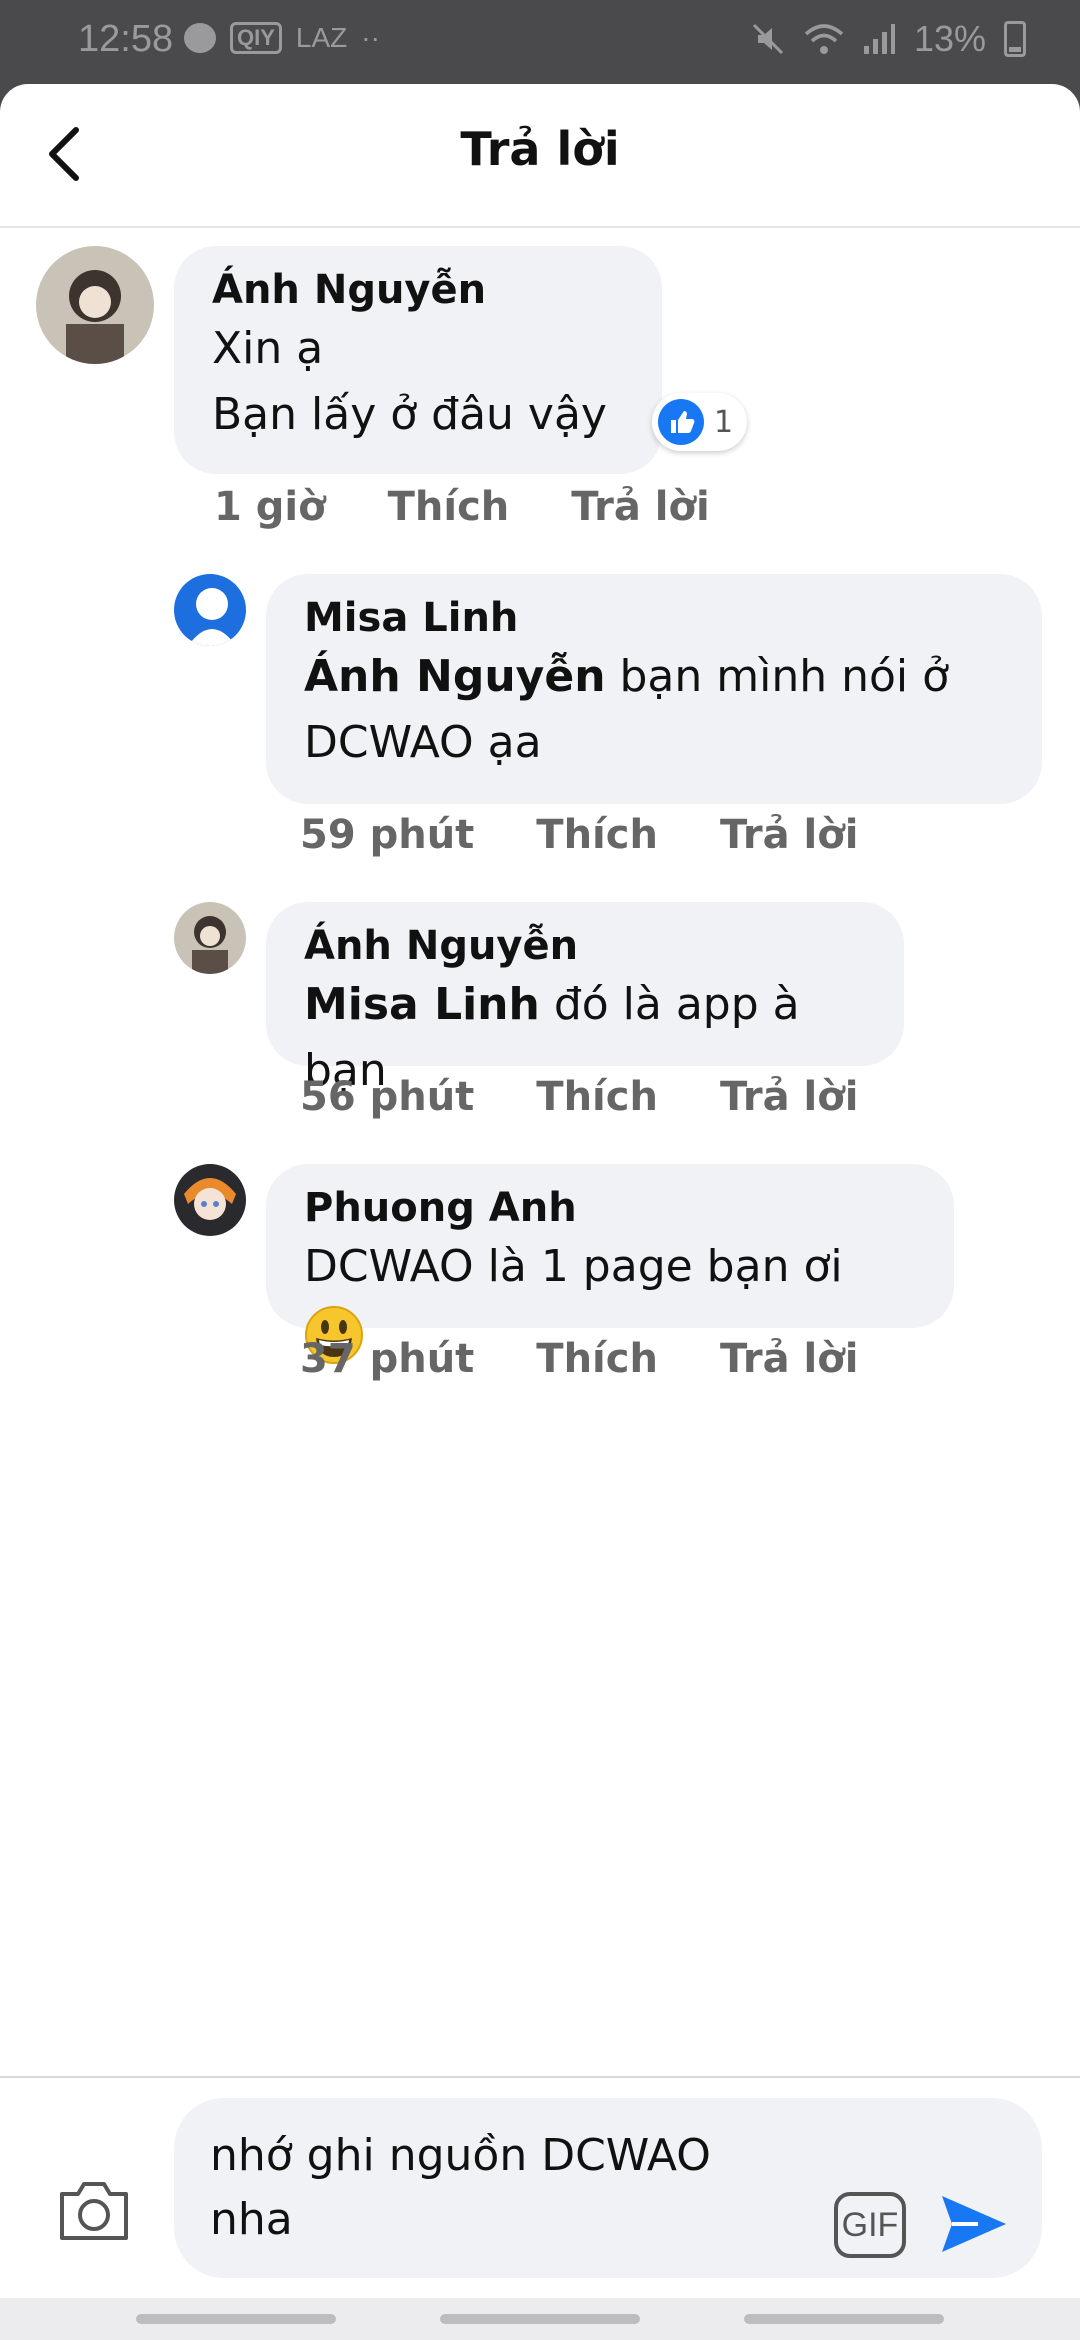  I want to click on notification-icons: QIY LAZ ··, so click(282, 38).